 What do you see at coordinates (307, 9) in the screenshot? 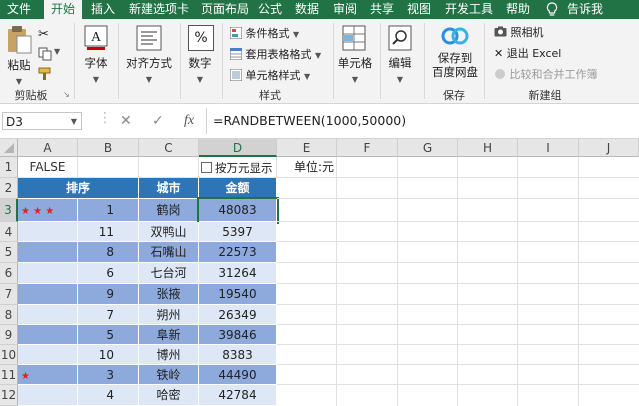
I see `tab-data: 数据` at bounding box center [307, 9].